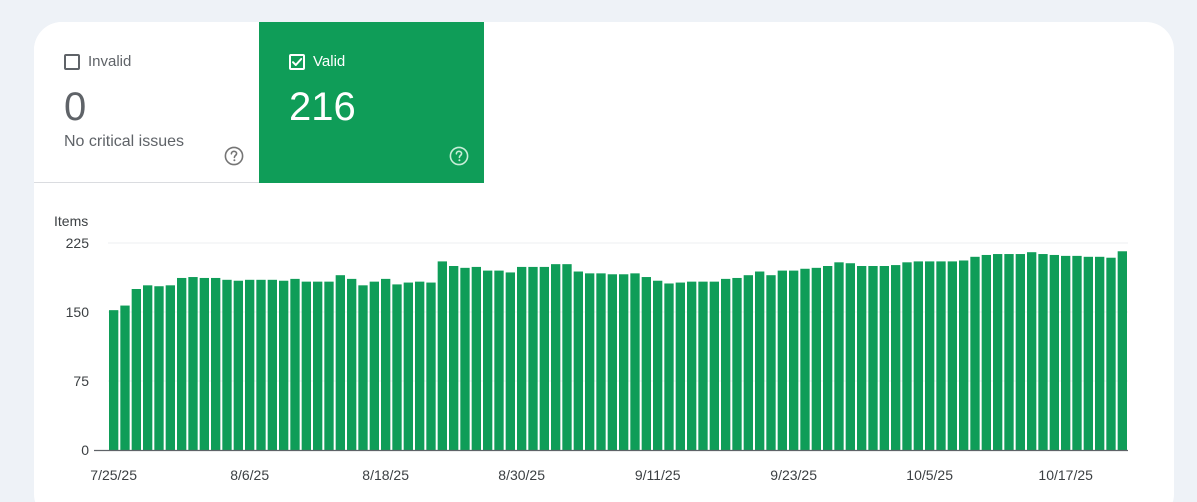 The width and height of the screenshot is (1197, 502). Describe the element at coordinates (329, 61) in the screenshot. I see `valid-label: Valid` at that location.